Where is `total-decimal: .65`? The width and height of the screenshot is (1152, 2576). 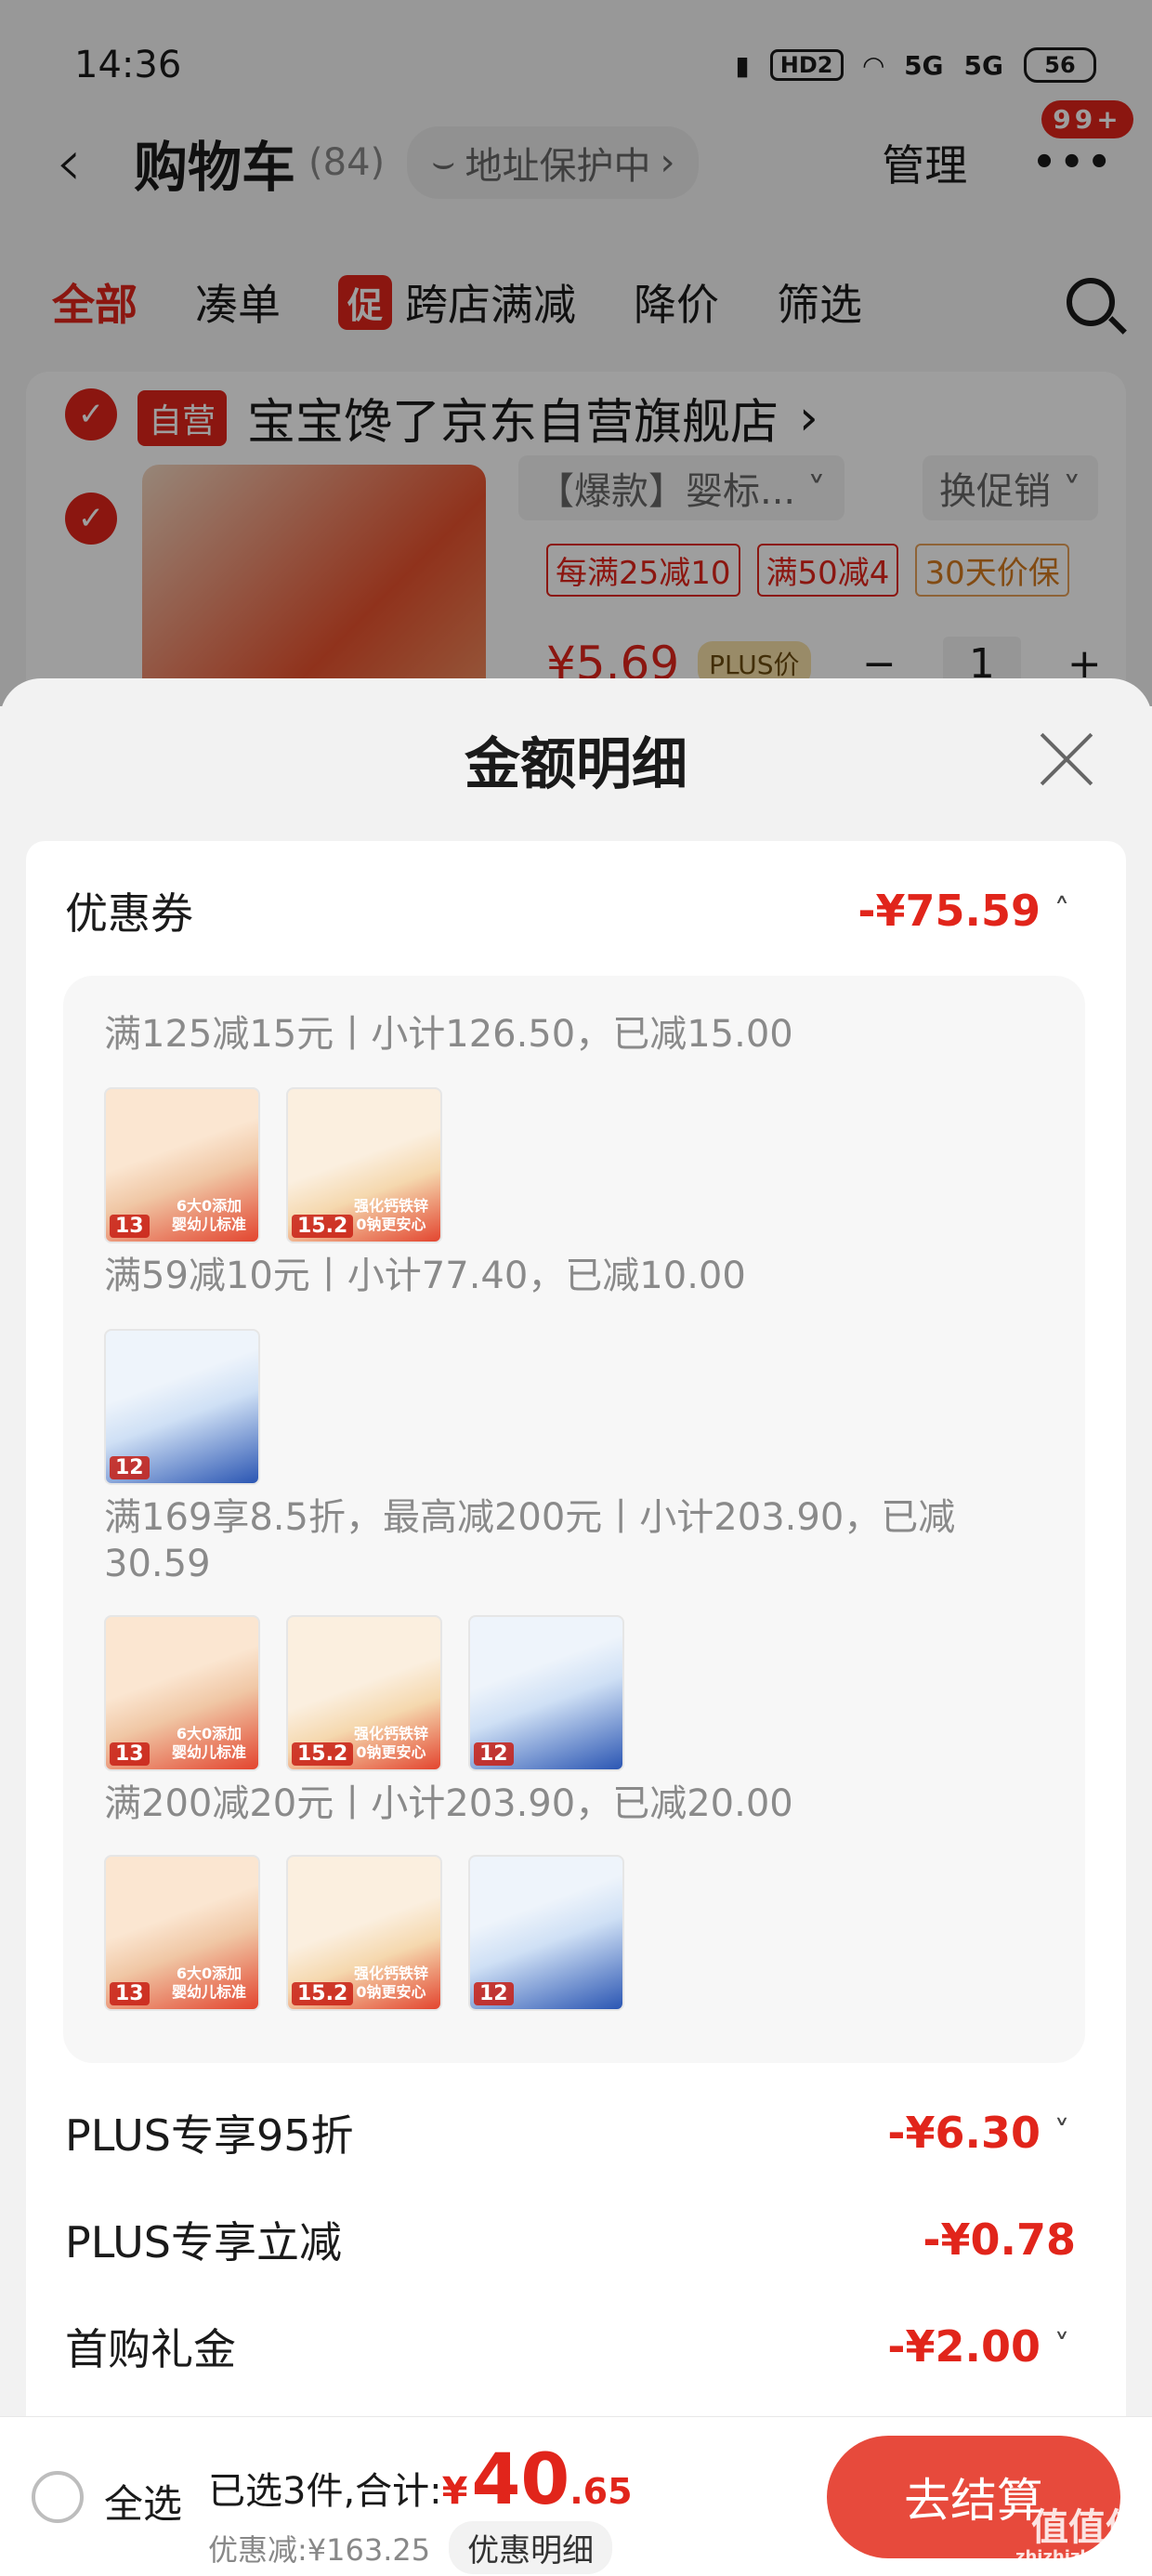
total-decimal: .65 is located at coordinates (601, 2491).